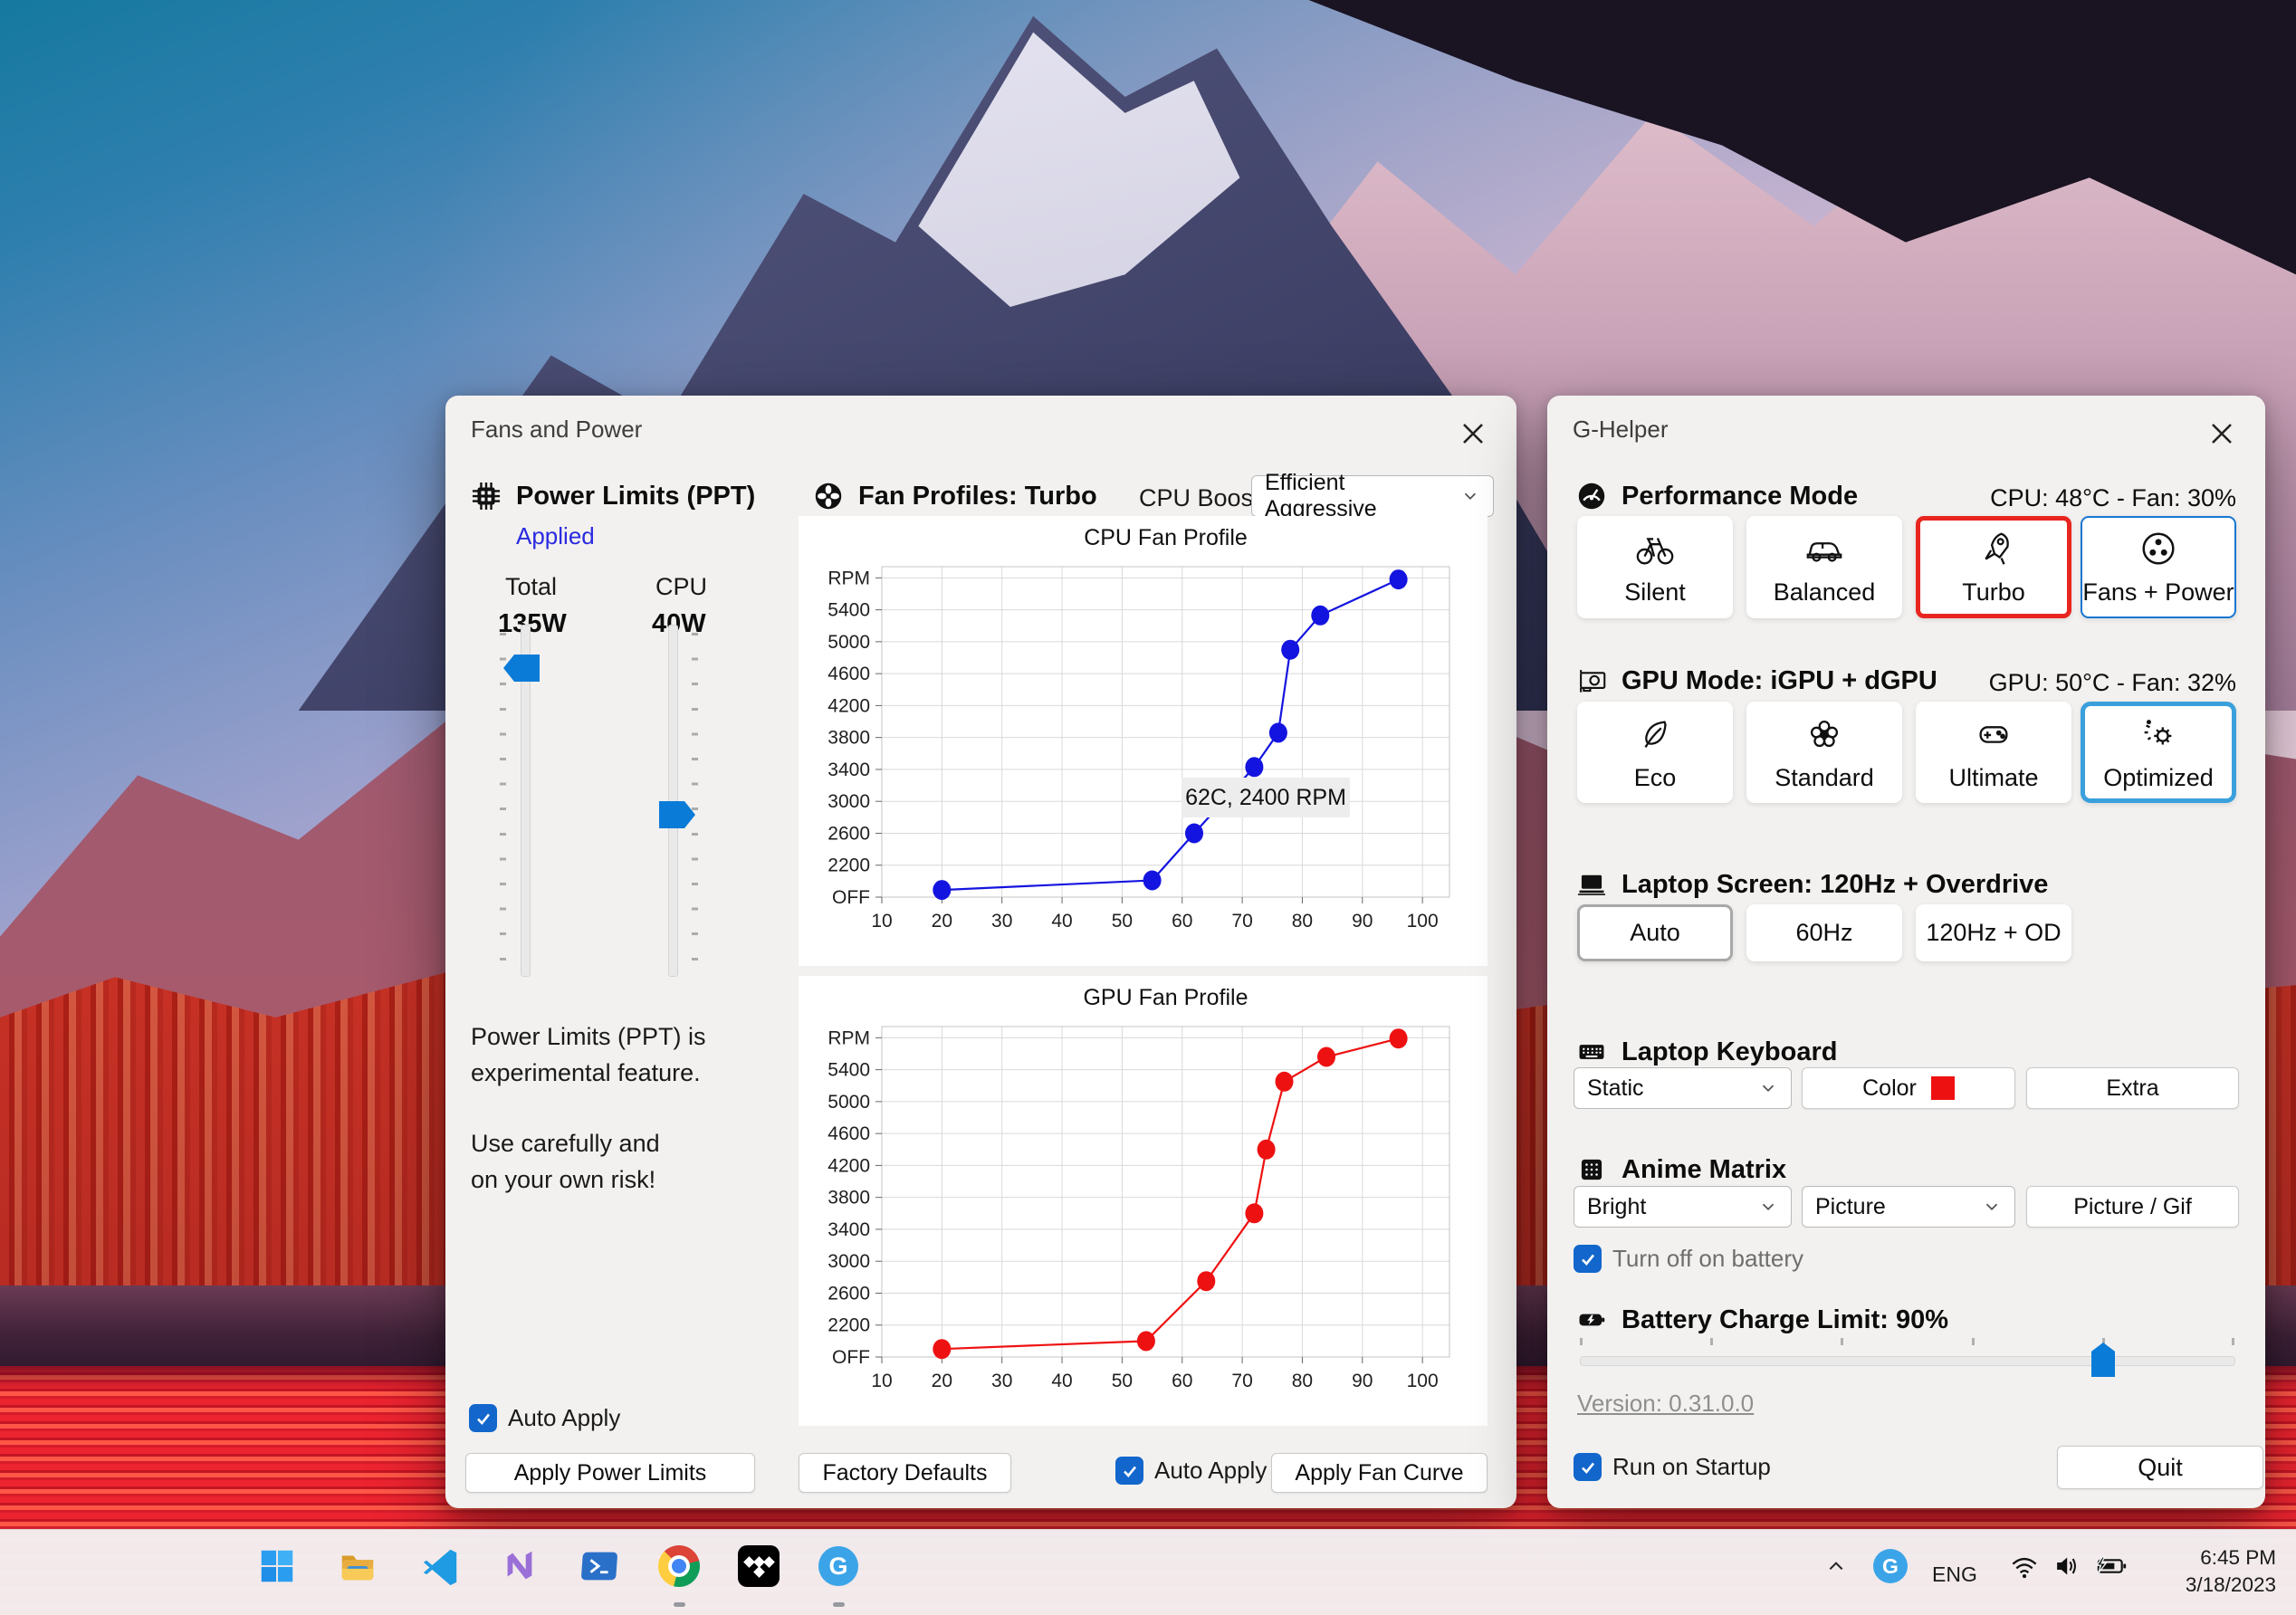  I want to click on g-helper-taskbar-button: G, so click(839, 1566).